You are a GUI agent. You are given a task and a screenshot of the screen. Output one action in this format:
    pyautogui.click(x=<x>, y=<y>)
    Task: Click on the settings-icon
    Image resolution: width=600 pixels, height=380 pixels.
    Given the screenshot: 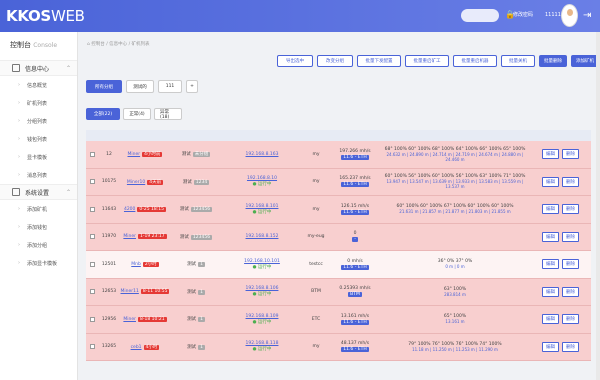 What is the action you would take?
    pyautogui.click(x=16, y=192)
    